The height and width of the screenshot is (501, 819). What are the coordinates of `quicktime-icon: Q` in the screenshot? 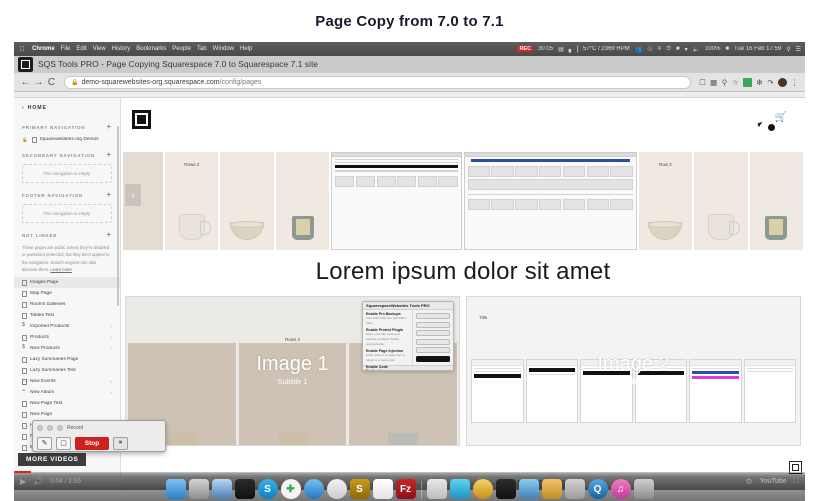 It's located at (597, 489).